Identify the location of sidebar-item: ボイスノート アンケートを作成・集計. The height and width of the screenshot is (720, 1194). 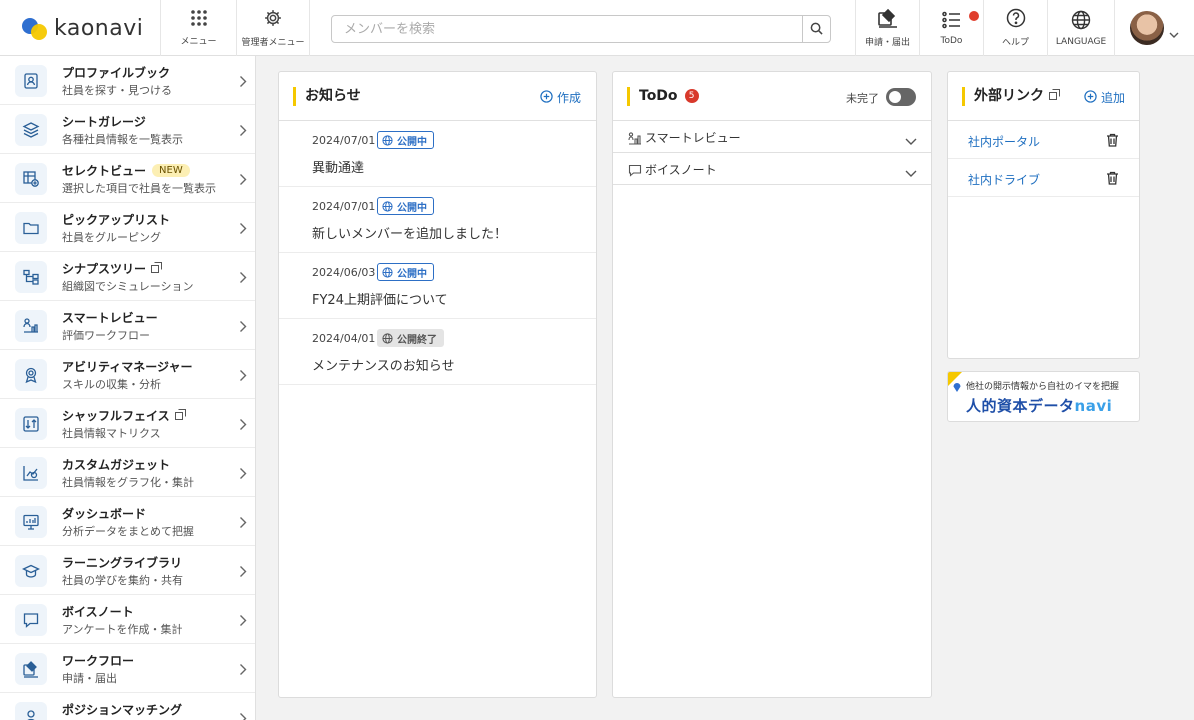
(127, 619).